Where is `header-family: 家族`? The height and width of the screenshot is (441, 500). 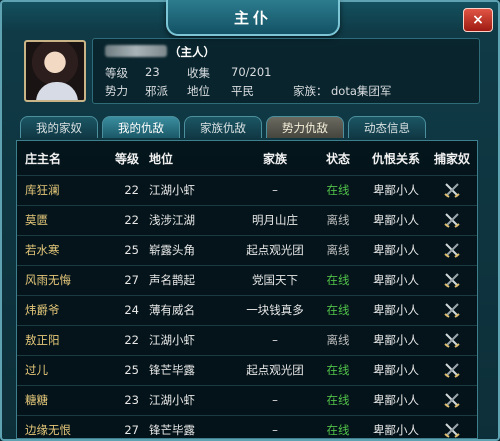 header-family: 家族 is located at coordinates (274, 158).